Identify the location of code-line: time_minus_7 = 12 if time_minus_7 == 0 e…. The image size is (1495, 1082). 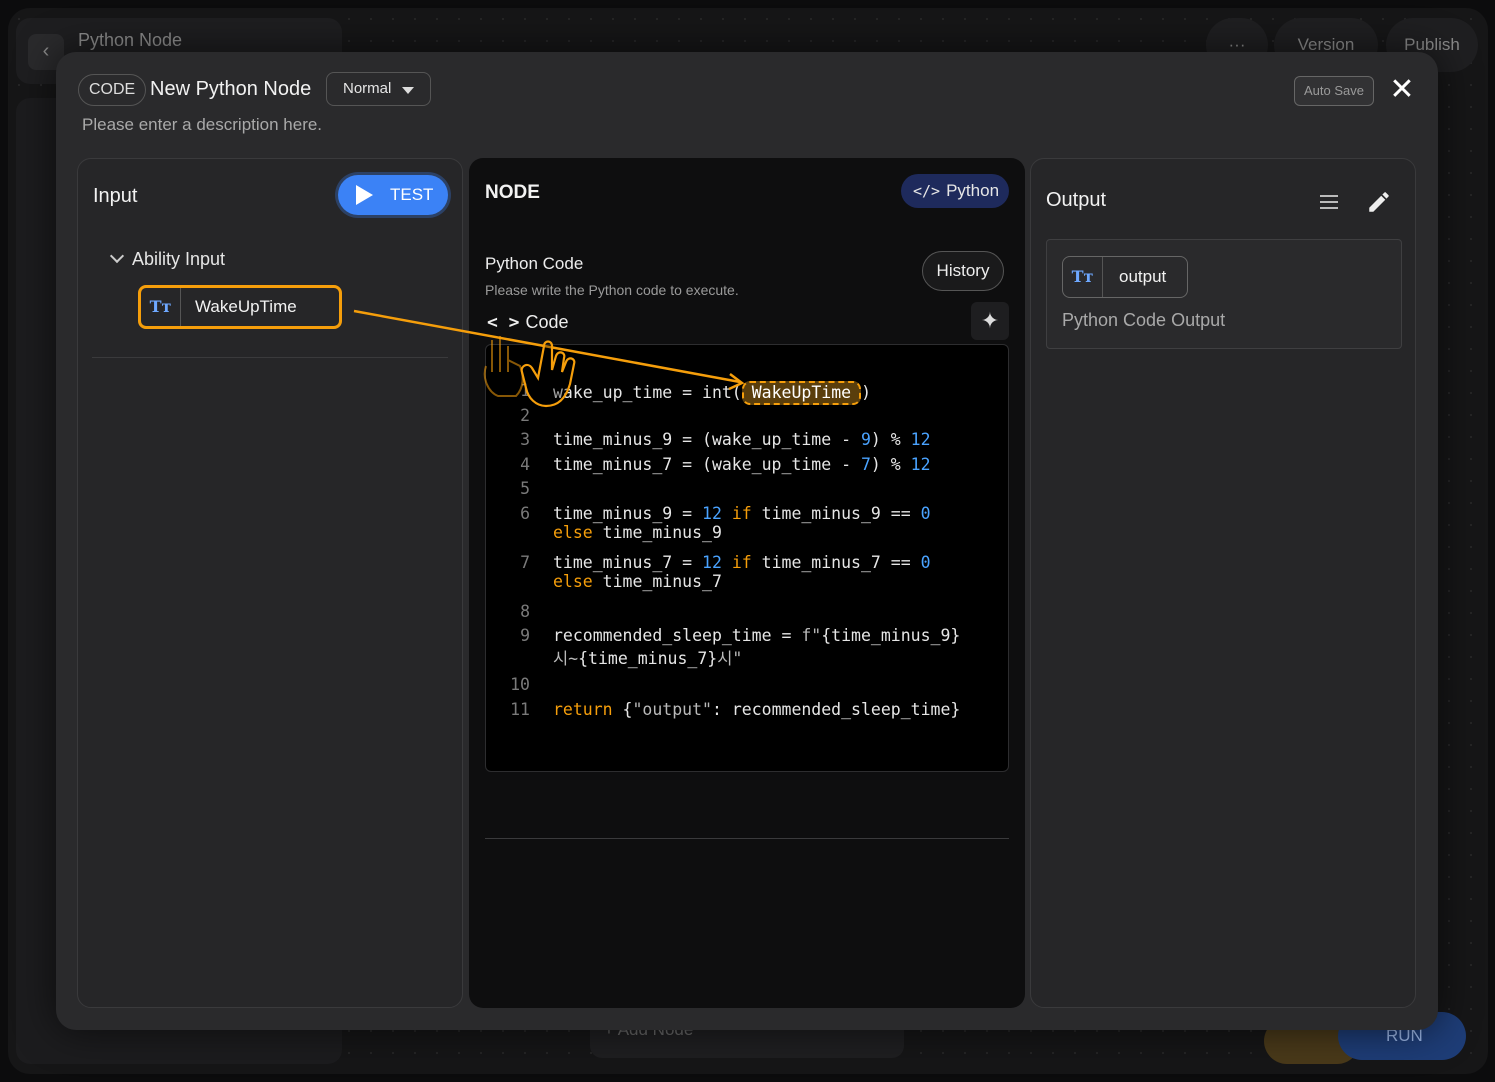
(742, 572).